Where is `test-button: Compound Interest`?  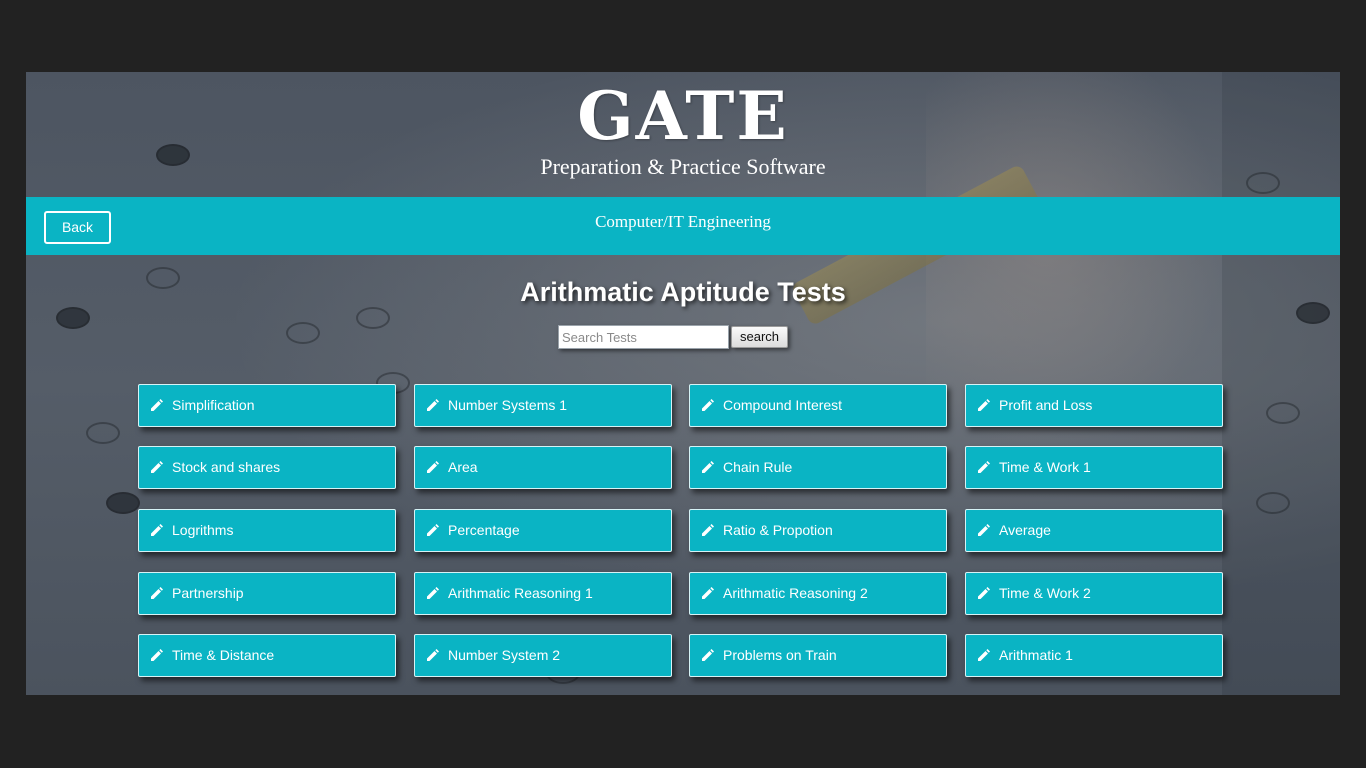
test-button: Compound Interest is located at coordinates (818, 405).